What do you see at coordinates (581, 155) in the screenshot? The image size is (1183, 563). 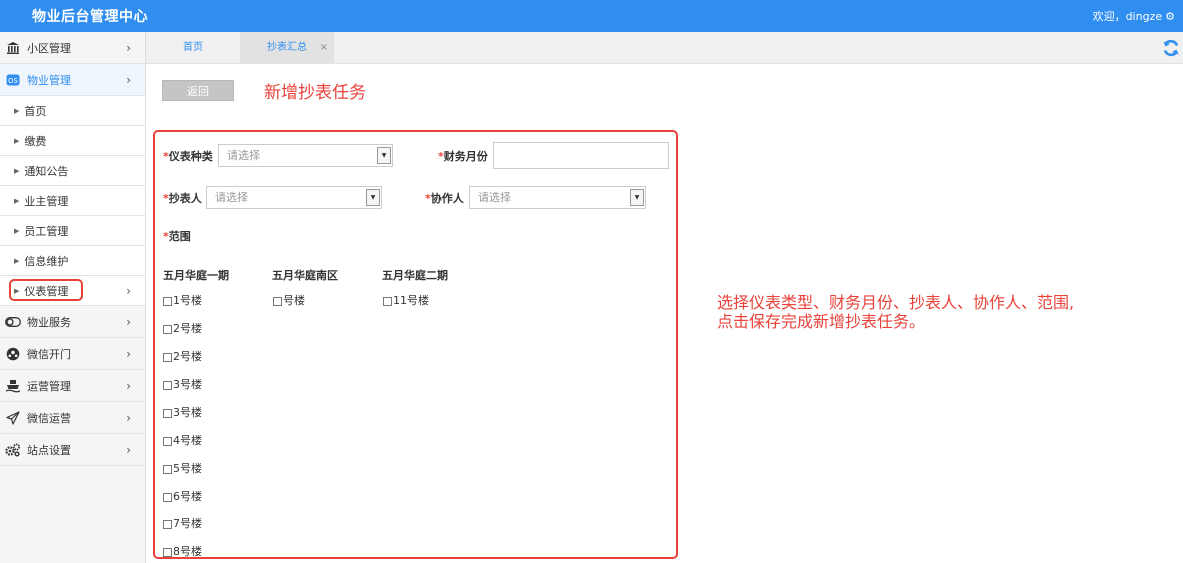 I see `finance-month-input` at bounding box center [581, 155].